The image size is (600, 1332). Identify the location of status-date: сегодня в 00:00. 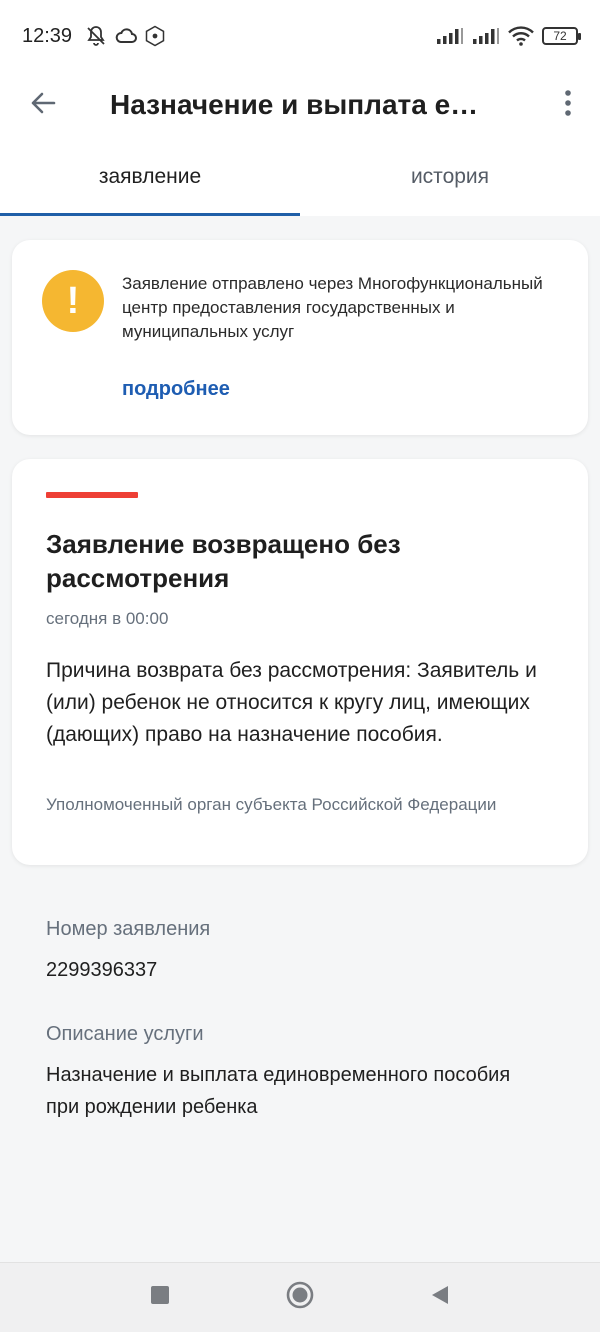
(107, 618).